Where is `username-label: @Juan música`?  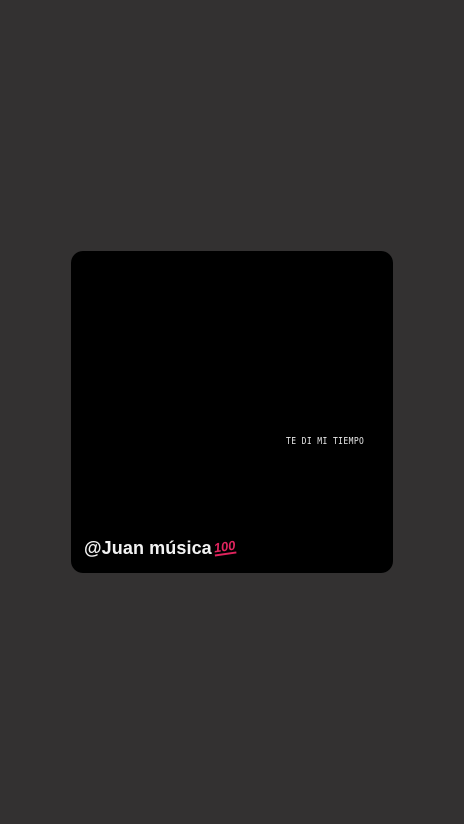
username-label: @Juan música is located at coordinates (148, 548).